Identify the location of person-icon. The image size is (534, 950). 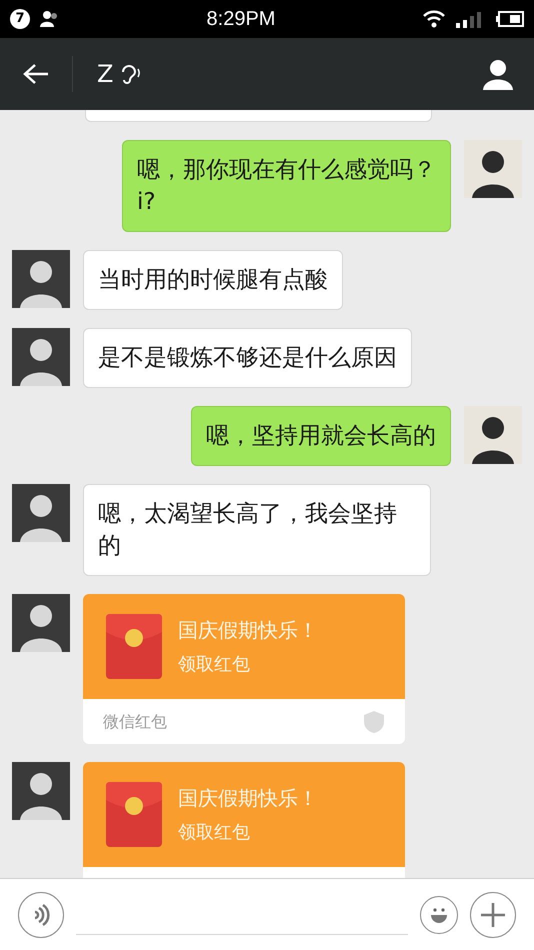
(498, 74).